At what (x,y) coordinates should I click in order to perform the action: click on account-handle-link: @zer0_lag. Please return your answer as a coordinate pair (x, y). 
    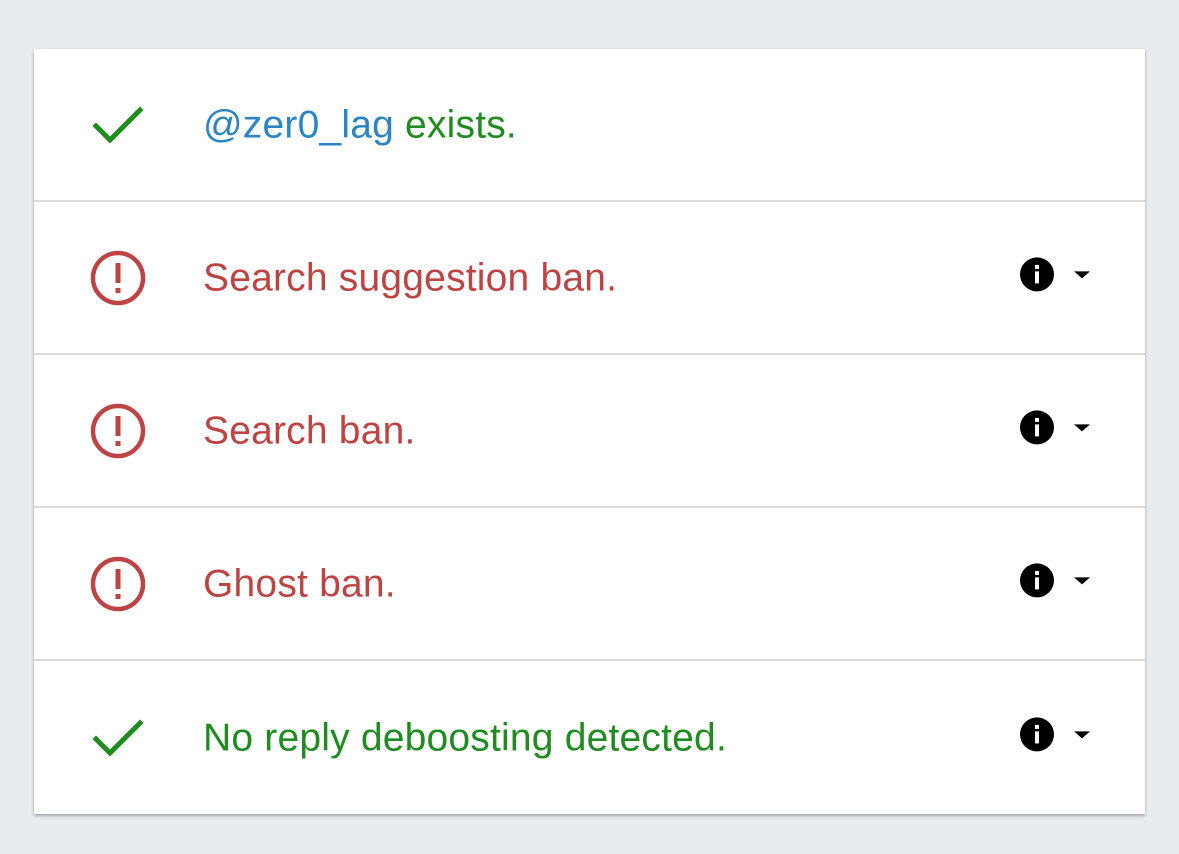
    Looking at the image, I should click on (298, 124).